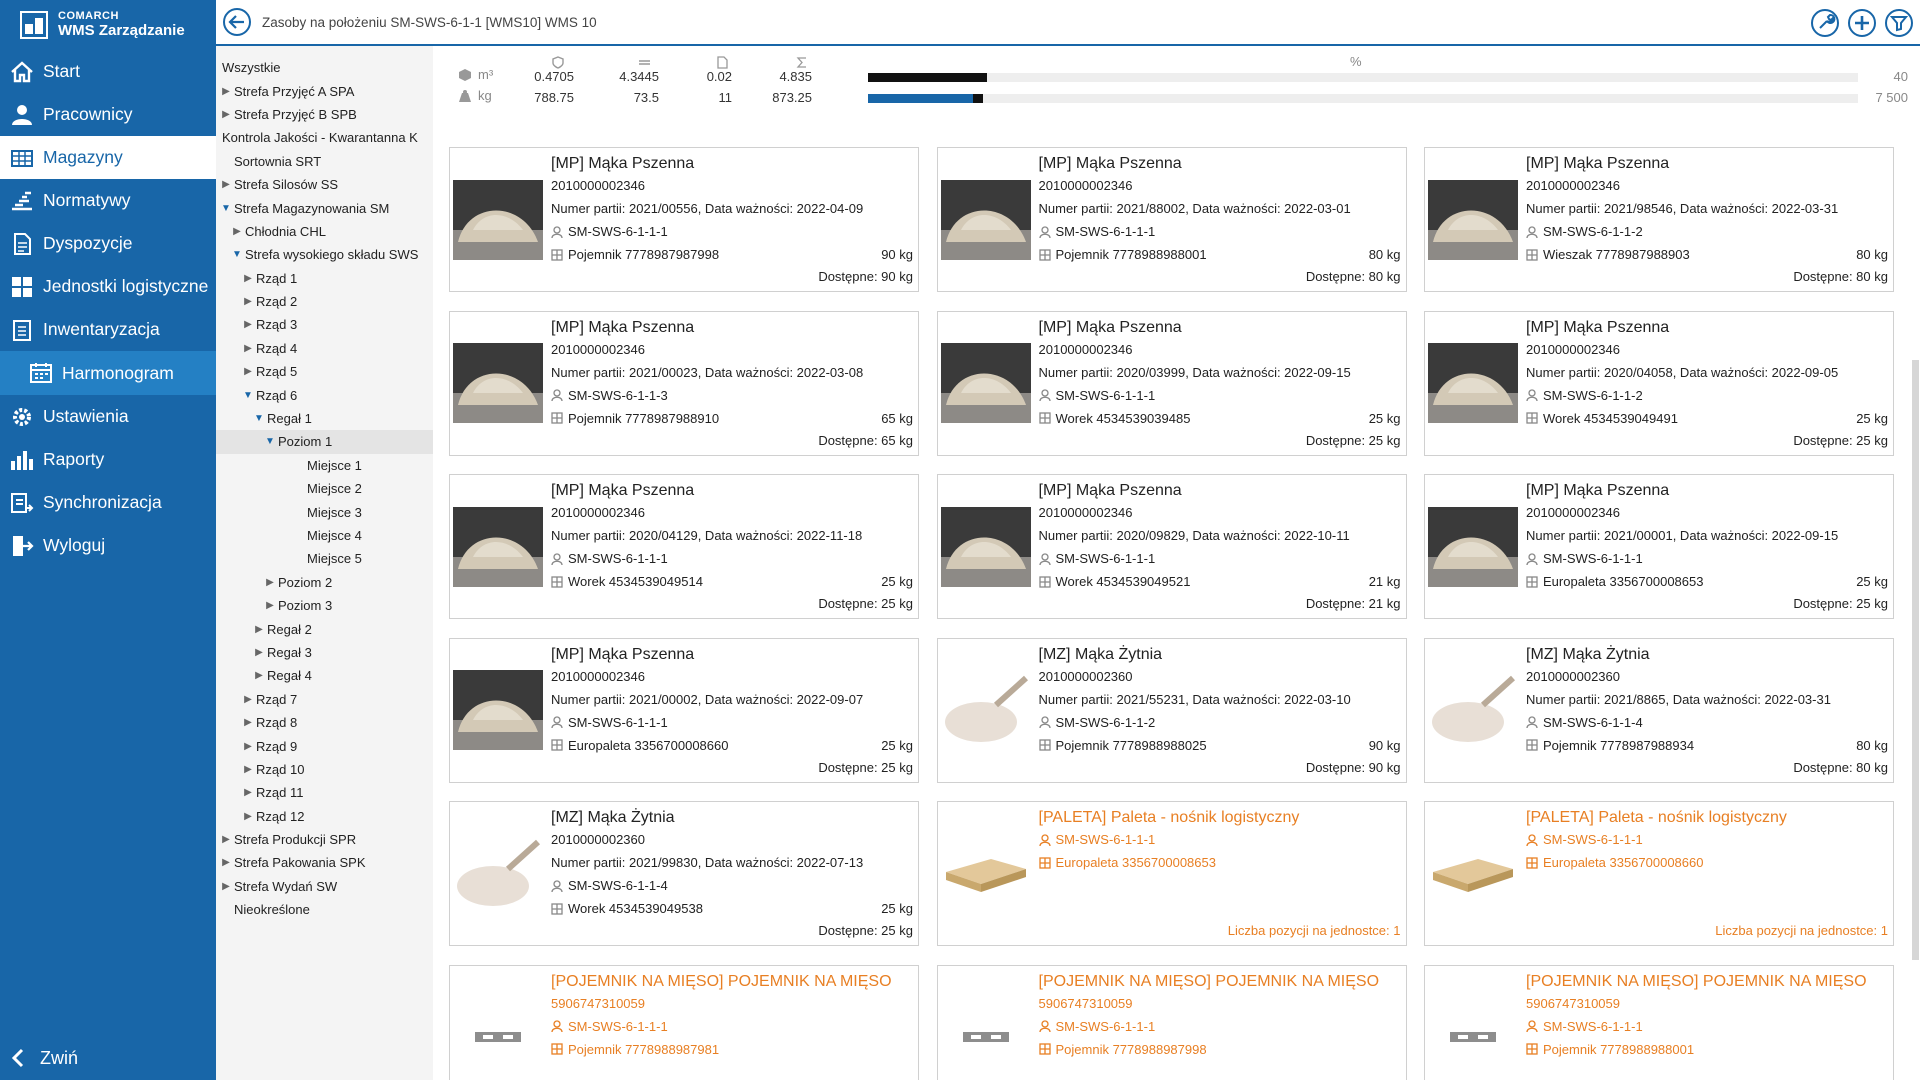 This screenshot has width=1920, height=1080. What do you see at coordinates (324, 652) in the screenshot?
I see `tree-item: ▶ Regał 3` at bounding box center [324, 652].